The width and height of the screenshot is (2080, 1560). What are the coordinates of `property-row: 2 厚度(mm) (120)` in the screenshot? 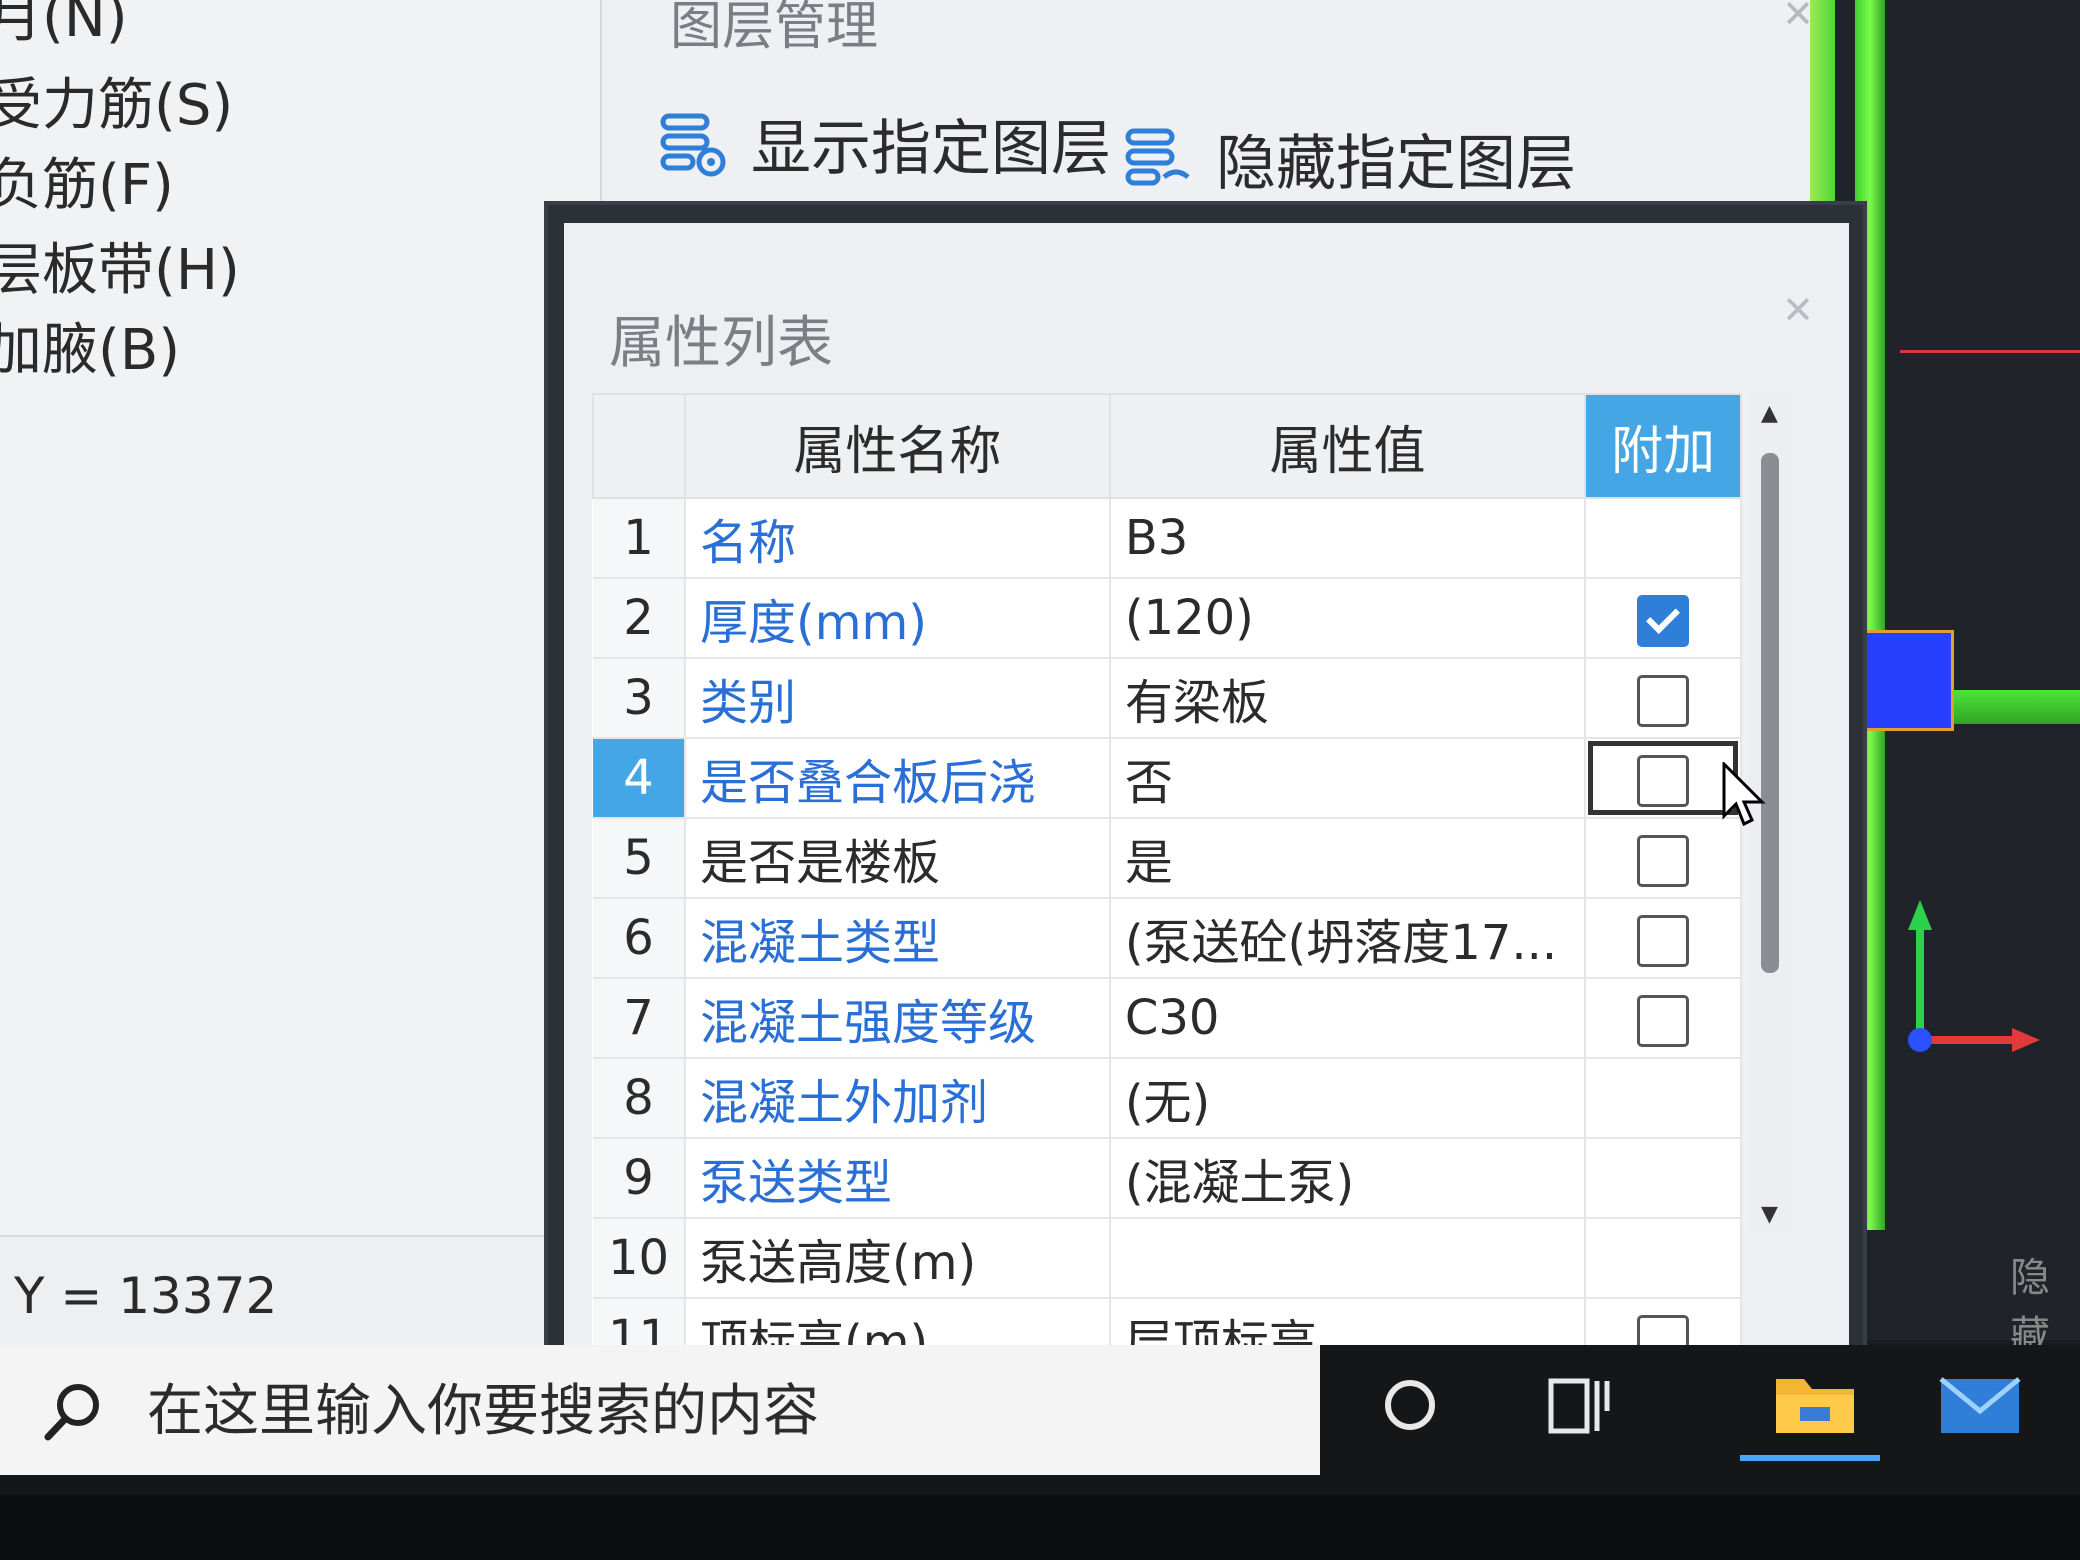 It's located at (1167, 618).